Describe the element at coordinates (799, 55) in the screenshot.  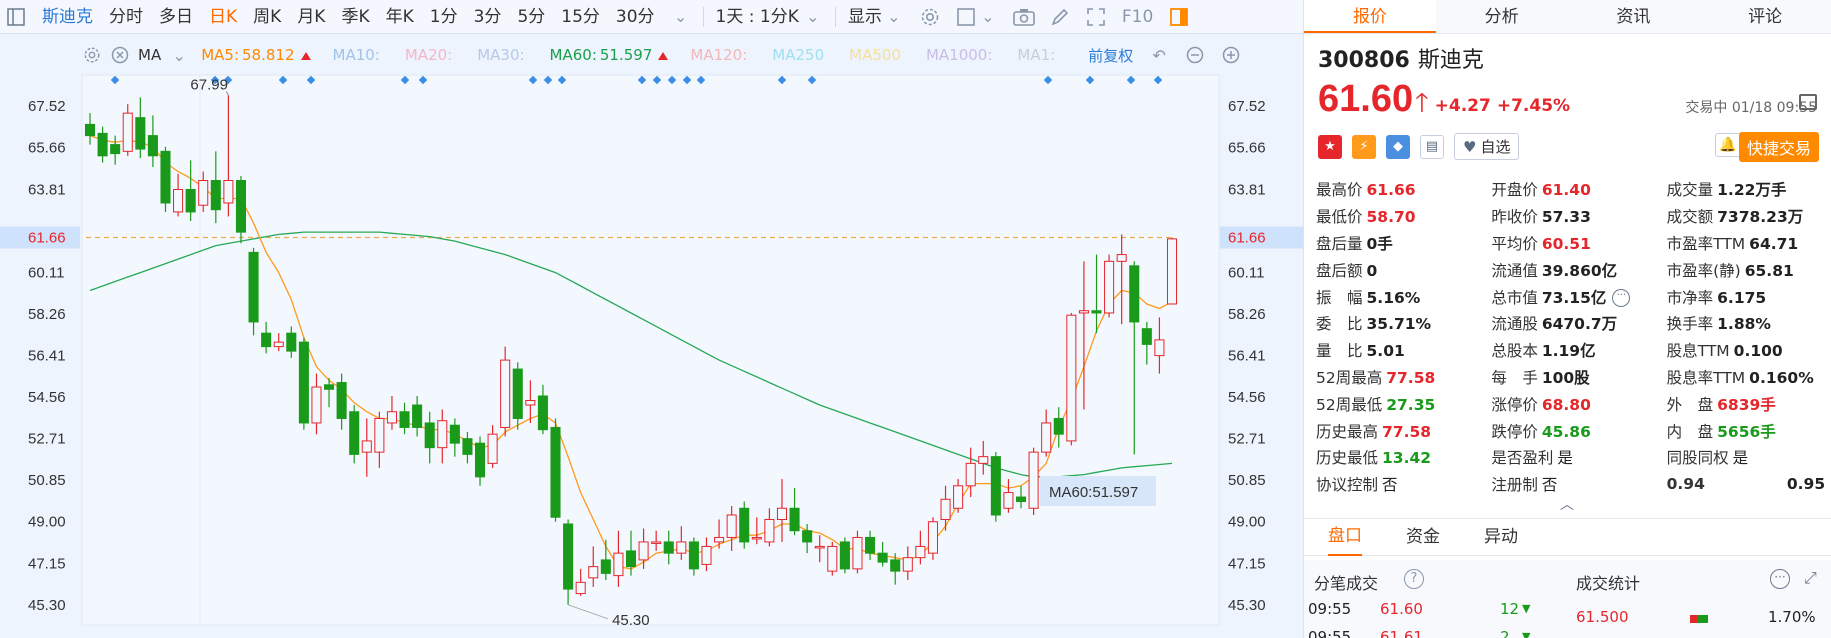
I see `ma-indicator: MA250` at that location.